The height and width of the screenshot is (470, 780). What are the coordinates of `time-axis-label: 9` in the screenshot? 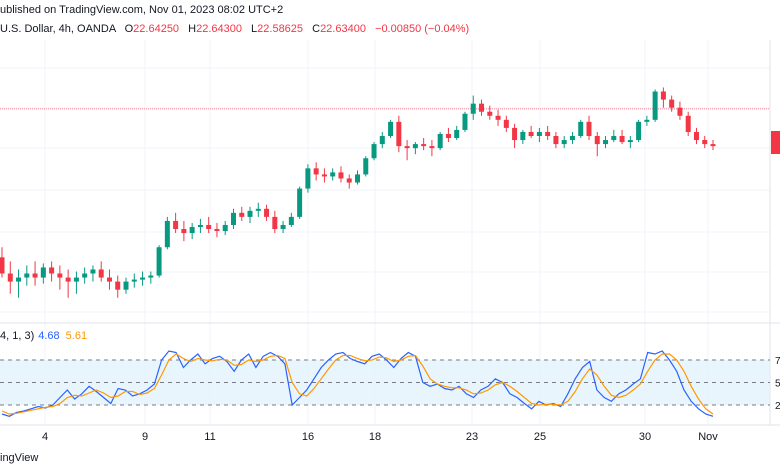 It's located at (145, 437).